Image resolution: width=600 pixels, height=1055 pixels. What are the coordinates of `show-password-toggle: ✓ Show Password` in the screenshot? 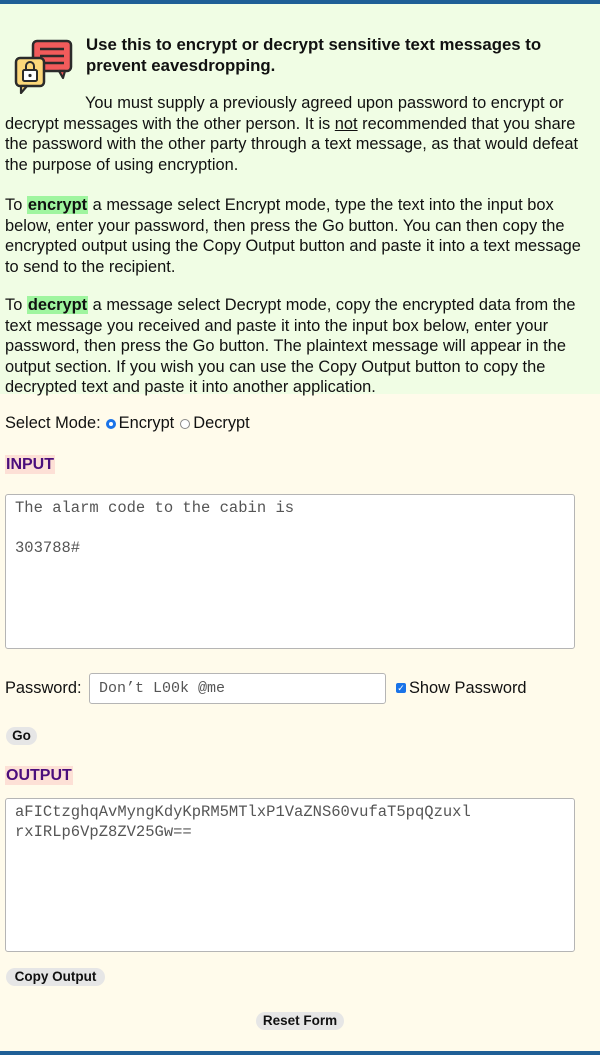 It's located at (461, 688).